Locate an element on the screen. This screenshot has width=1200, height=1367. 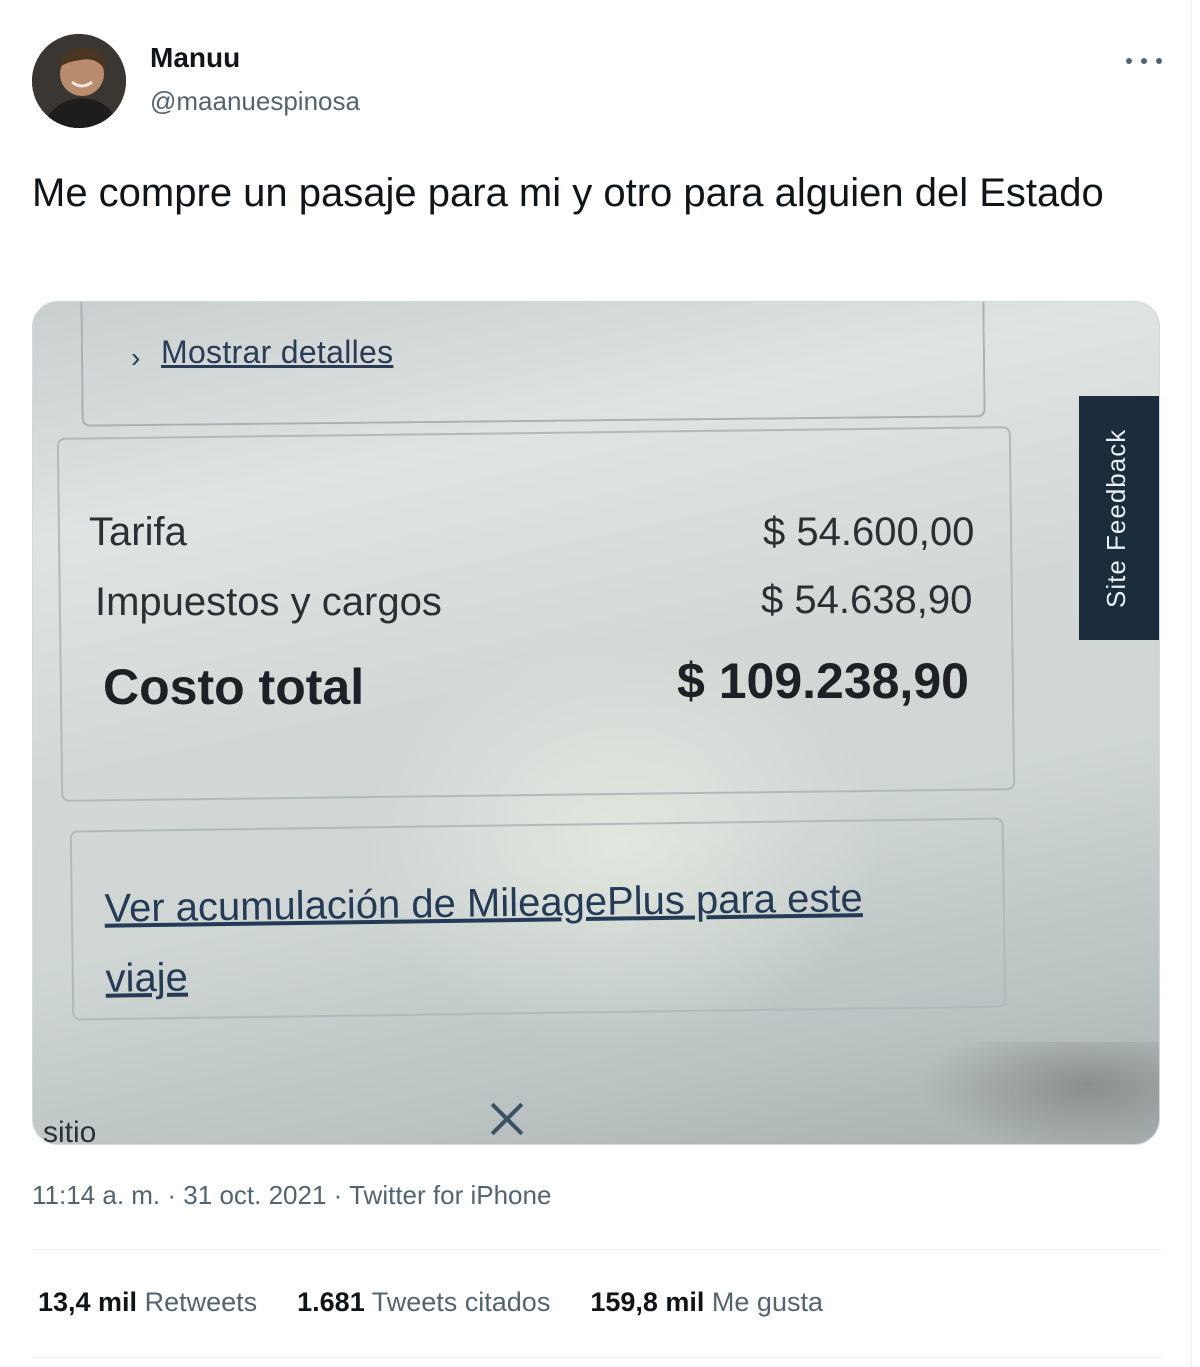
show-details-link: Mostrar detalles is located at coordinates (277, 352).